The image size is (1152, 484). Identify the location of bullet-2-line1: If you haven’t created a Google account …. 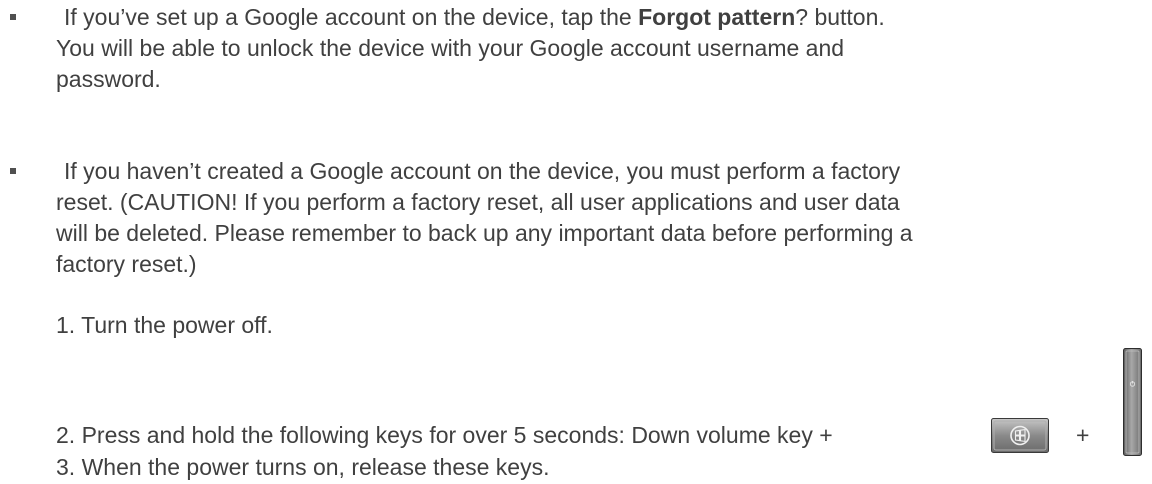
(482, 171).